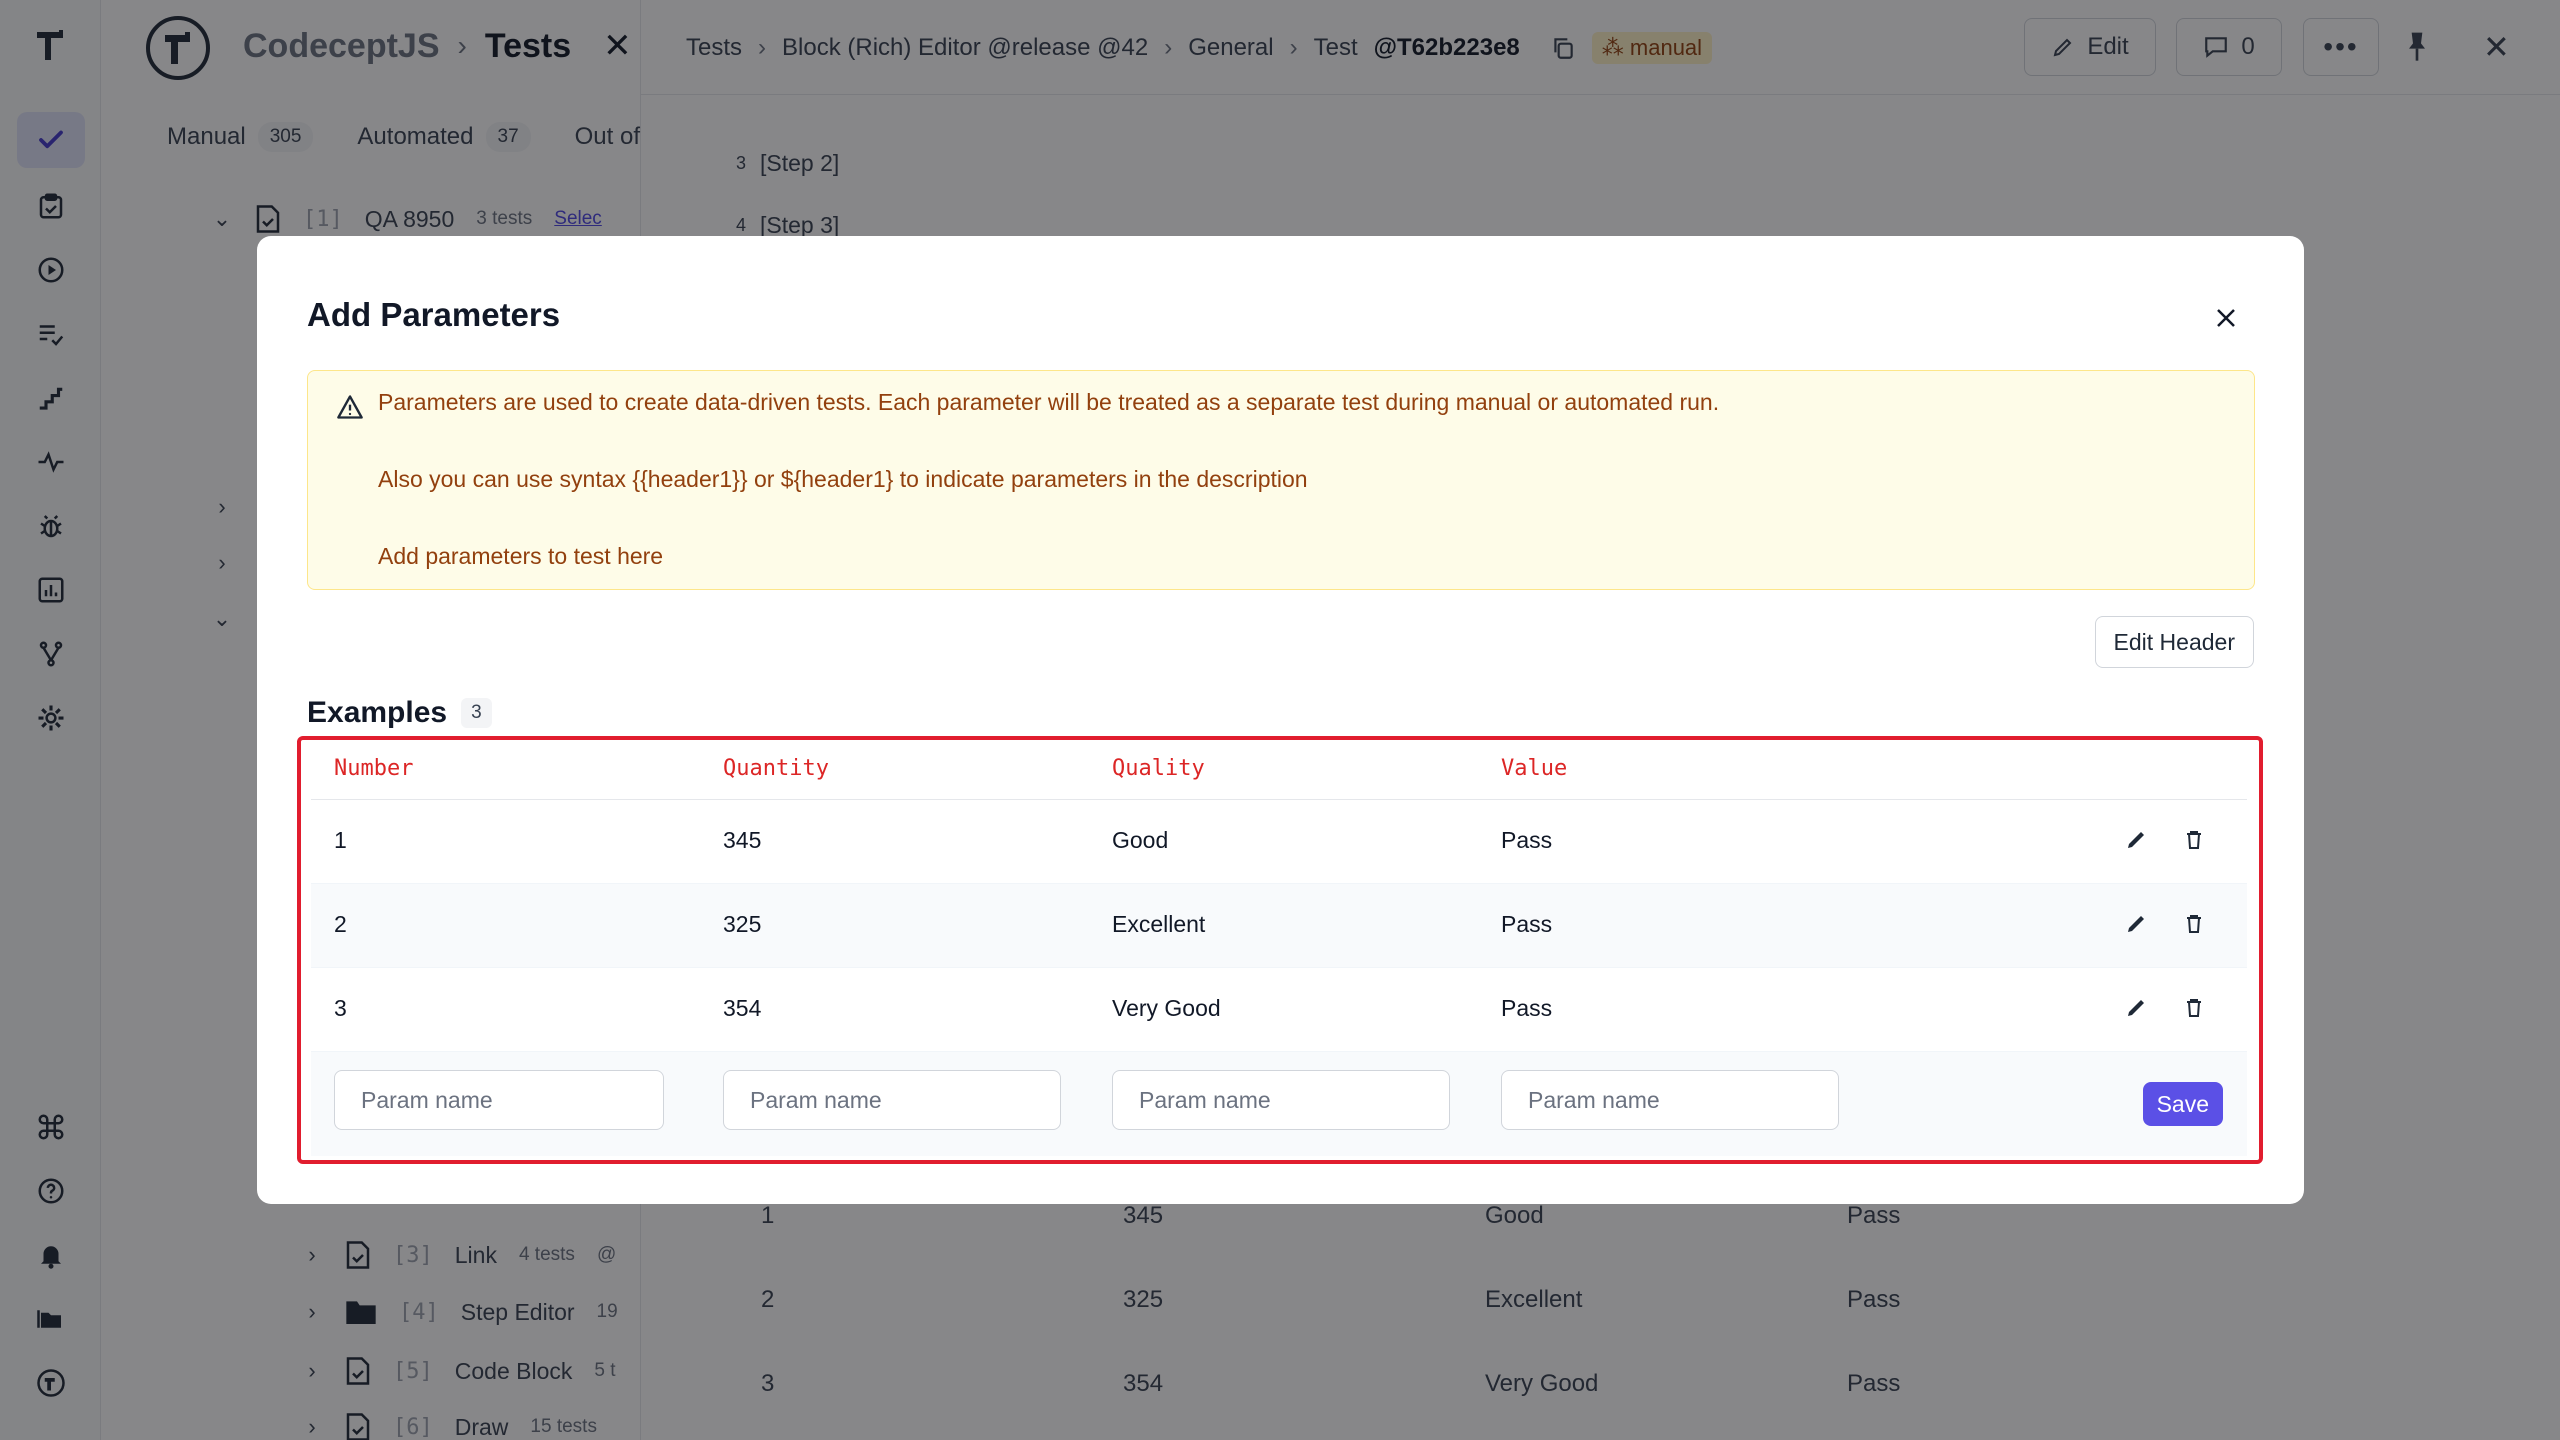 The image size is (2560, 1440). I want to click on column-header: Number, so click(374, 768).